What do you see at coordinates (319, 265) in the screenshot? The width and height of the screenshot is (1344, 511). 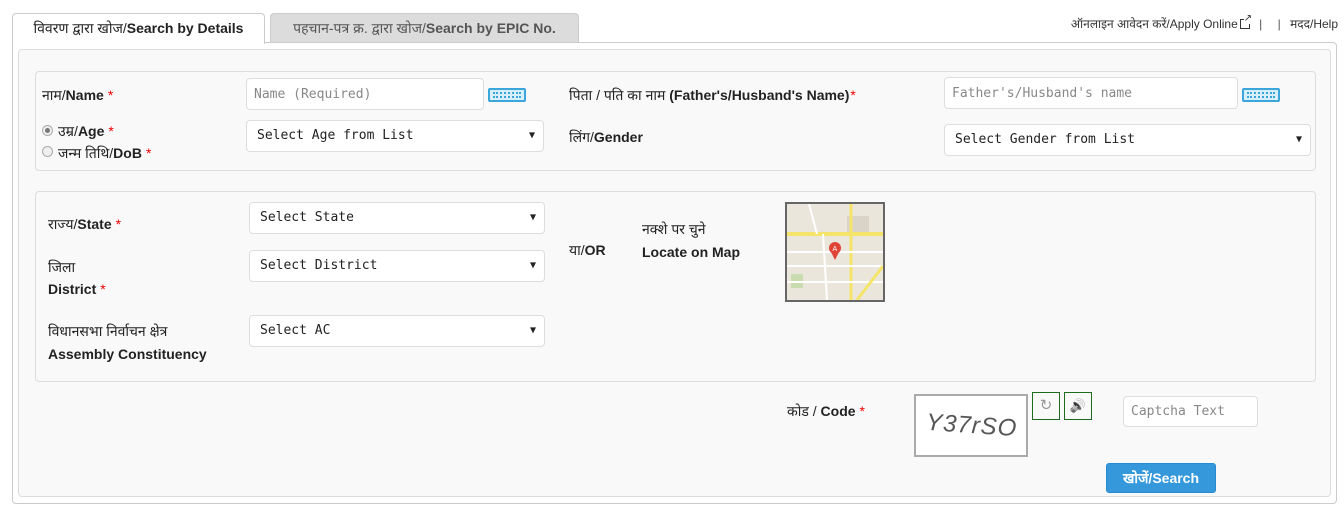 I see `district-select-value: Select District` at bounding box center [319, 265].